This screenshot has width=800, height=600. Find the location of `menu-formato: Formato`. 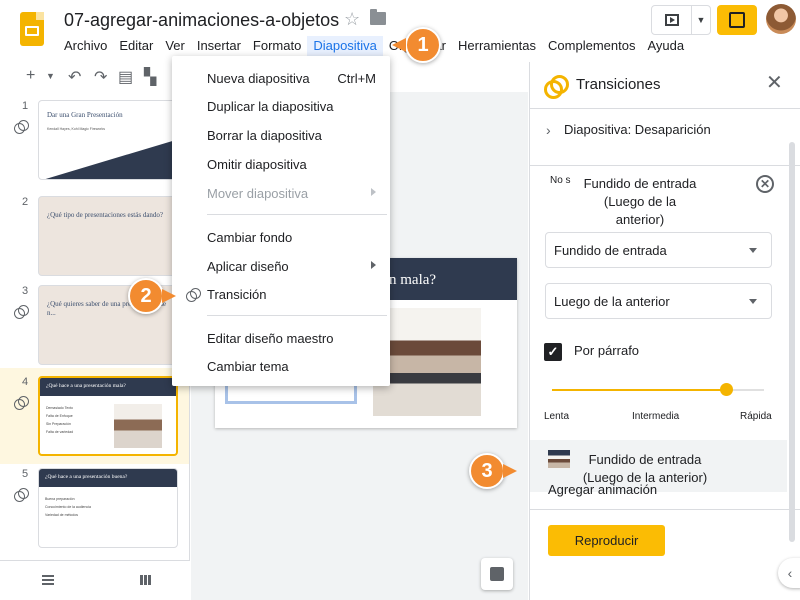

menu-formato: Formato is located at coordinates (277, 46).